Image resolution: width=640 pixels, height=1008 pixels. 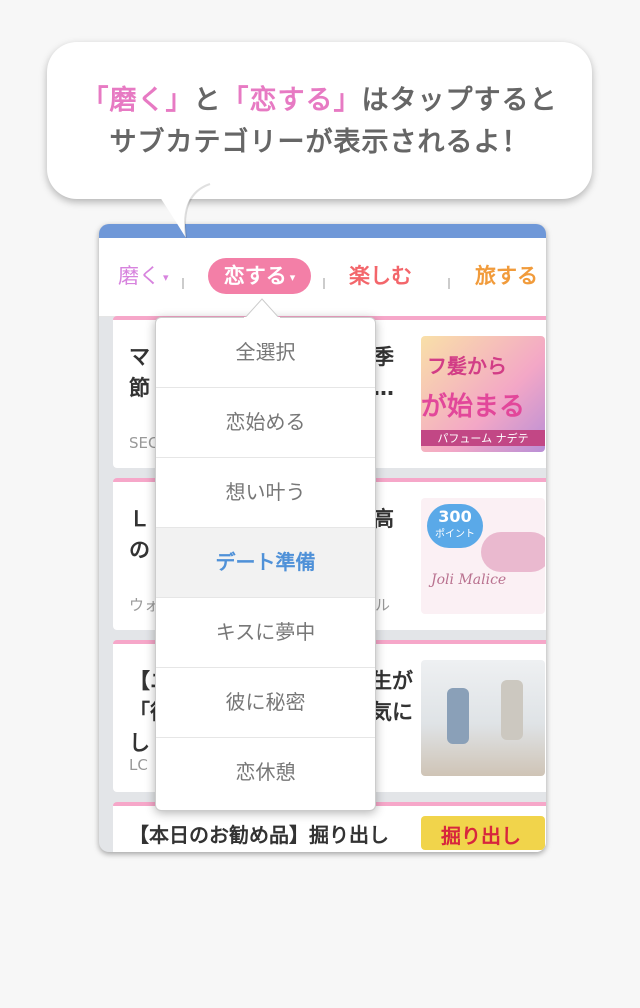 I want to click on dropdown-item-select-all: 全選択, so click(x=265, y=353).